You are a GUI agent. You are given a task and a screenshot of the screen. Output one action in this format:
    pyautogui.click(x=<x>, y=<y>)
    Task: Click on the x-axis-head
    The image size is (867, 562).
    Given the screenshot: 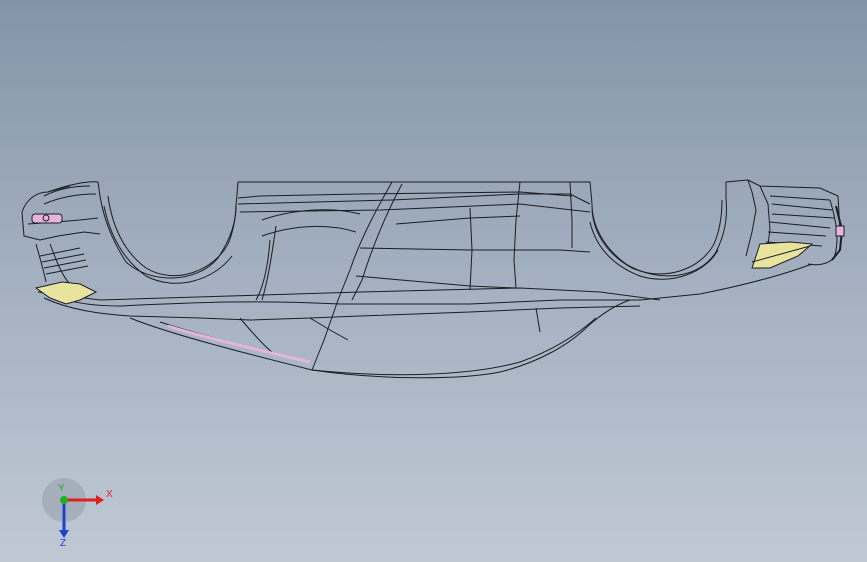 What is the action you would take?
    pyautogui.click(x=100, y=500)
    